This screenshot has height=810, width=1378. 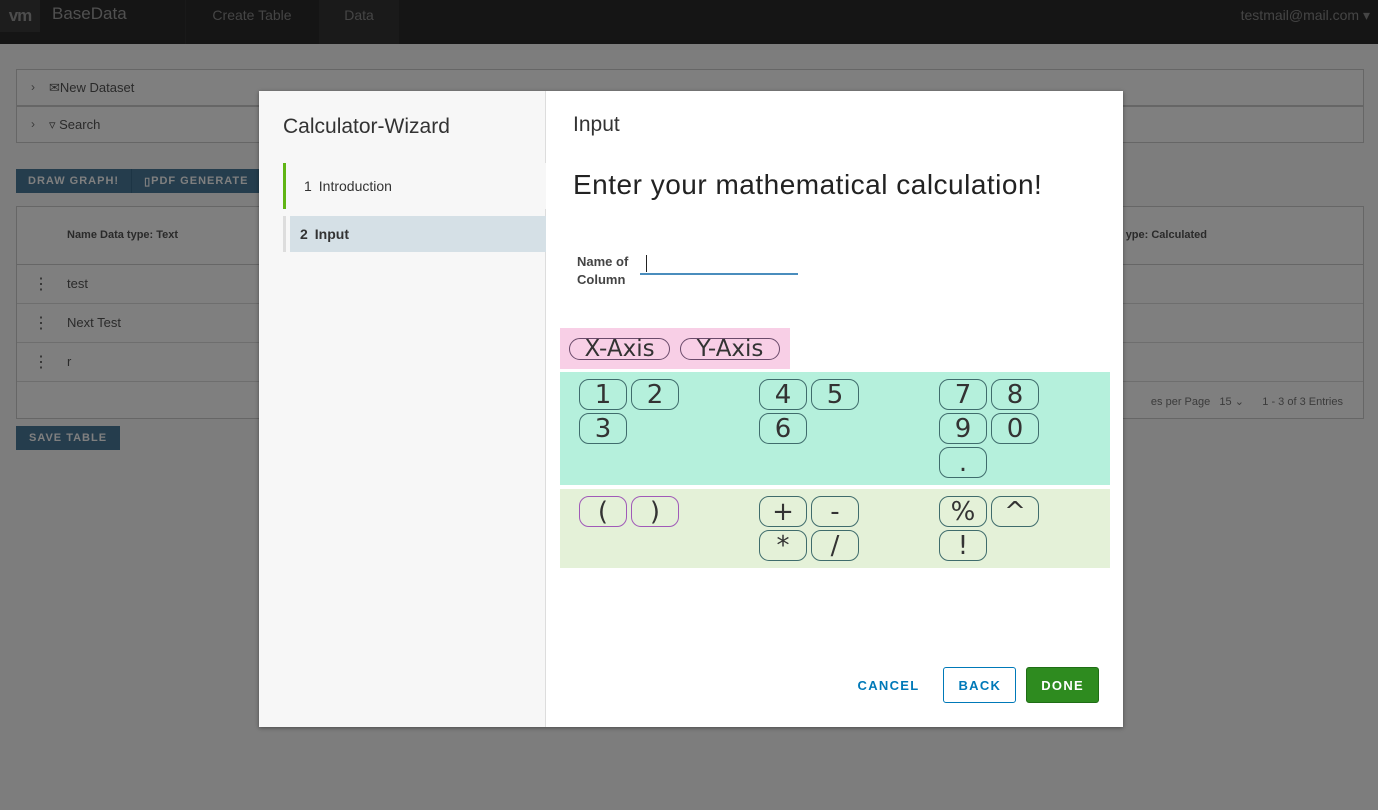 I want to click on paren-group: ( ), so click(x=634, y=511).